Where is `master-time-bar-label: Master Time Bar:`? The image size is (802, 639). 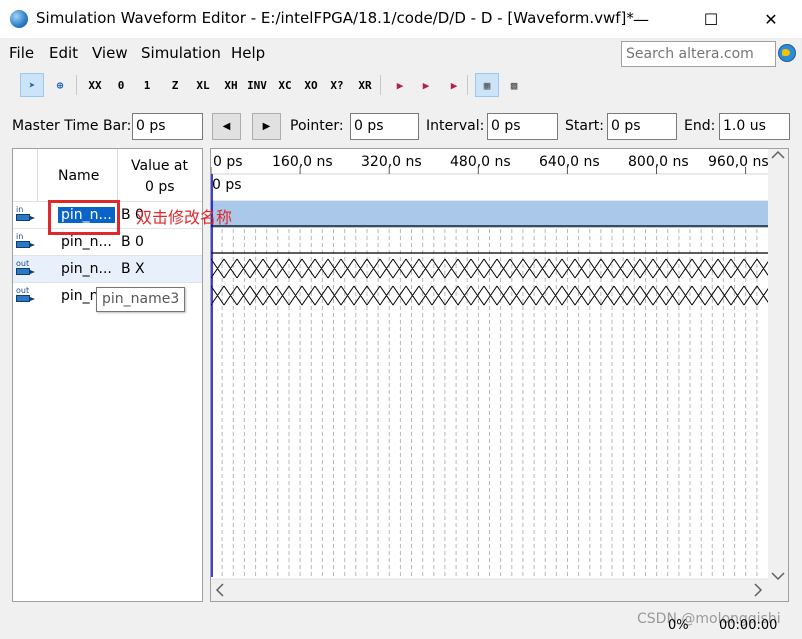
master-time-bar-label: Master Time Bar: is located at coordinates (72, 126).